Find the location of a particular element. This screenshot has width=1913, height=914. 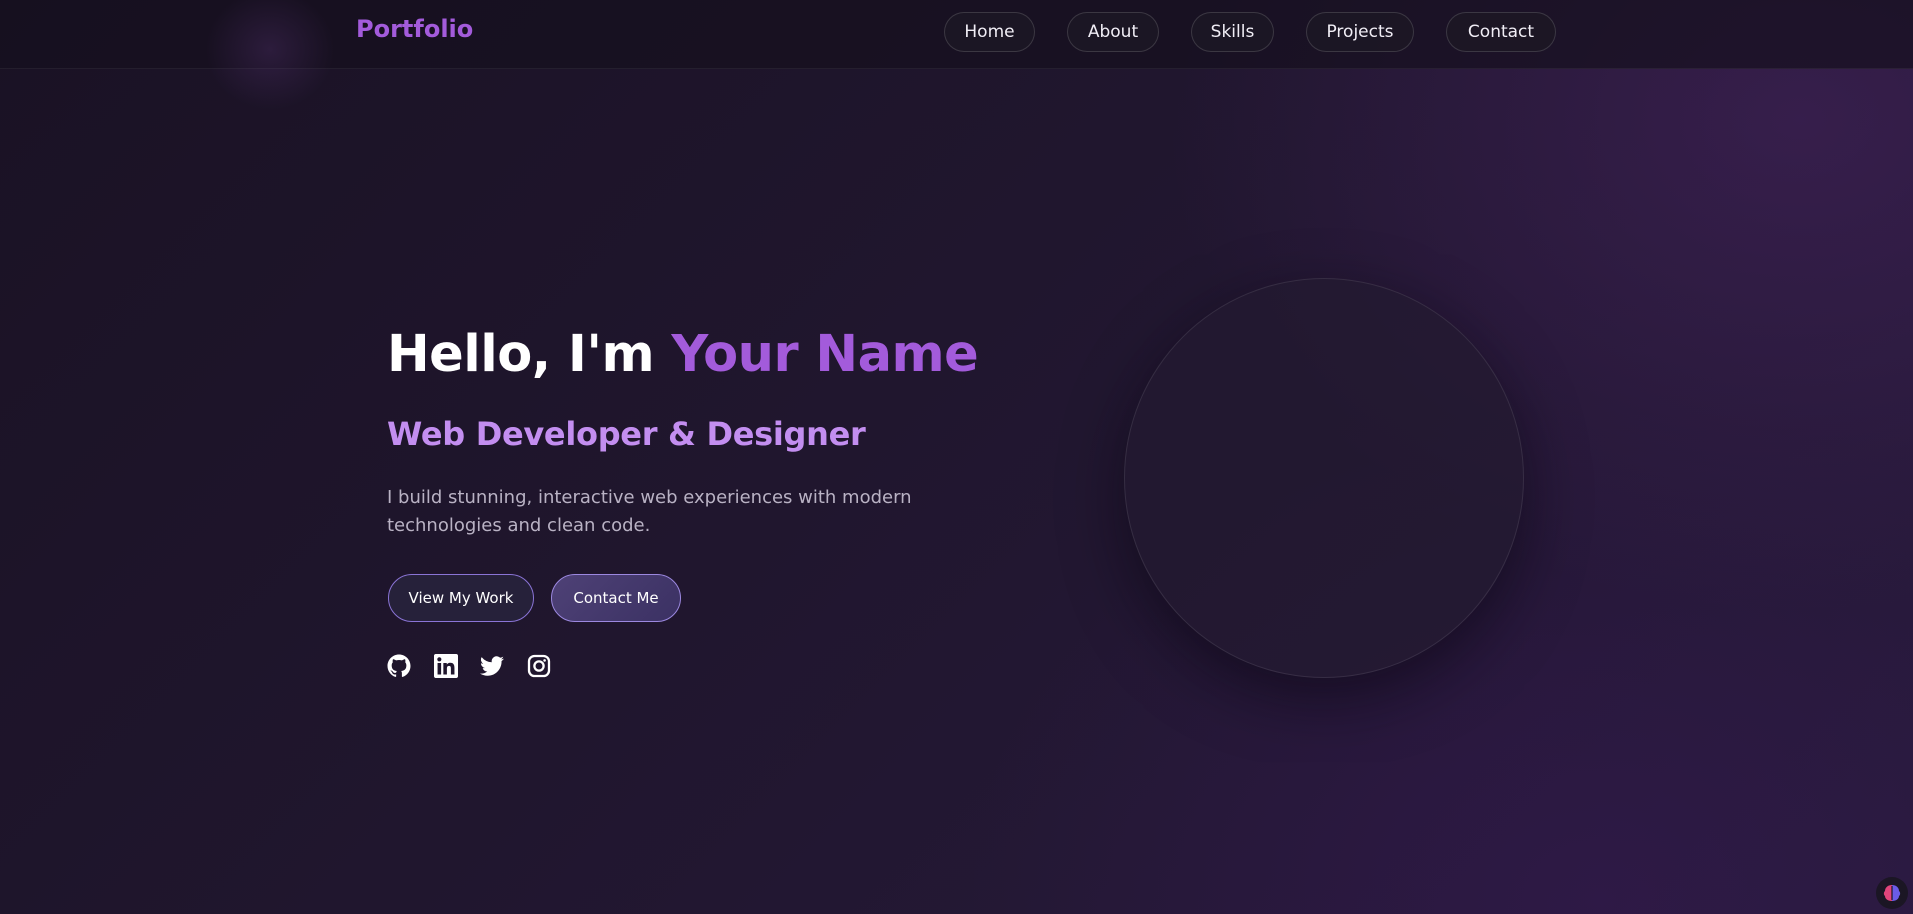

github-icon is located at coordinates (399, 666).